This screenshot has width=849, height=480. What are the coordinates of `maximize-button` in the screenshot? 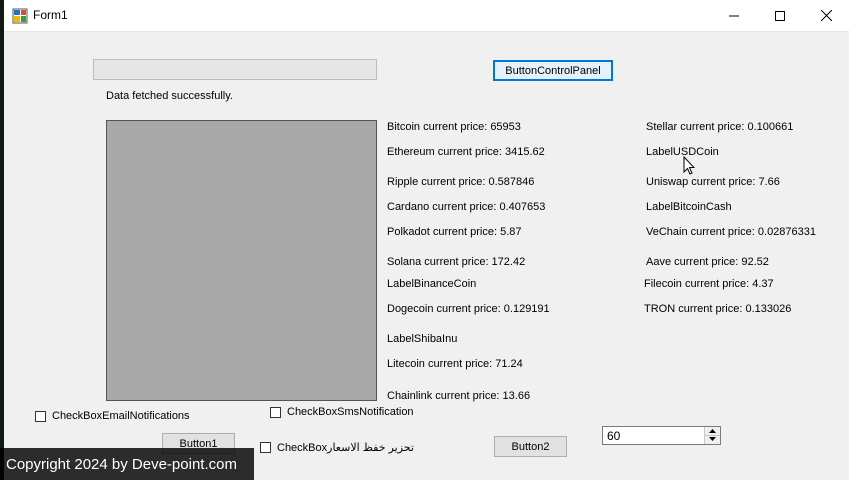 It's located at (780, 15).